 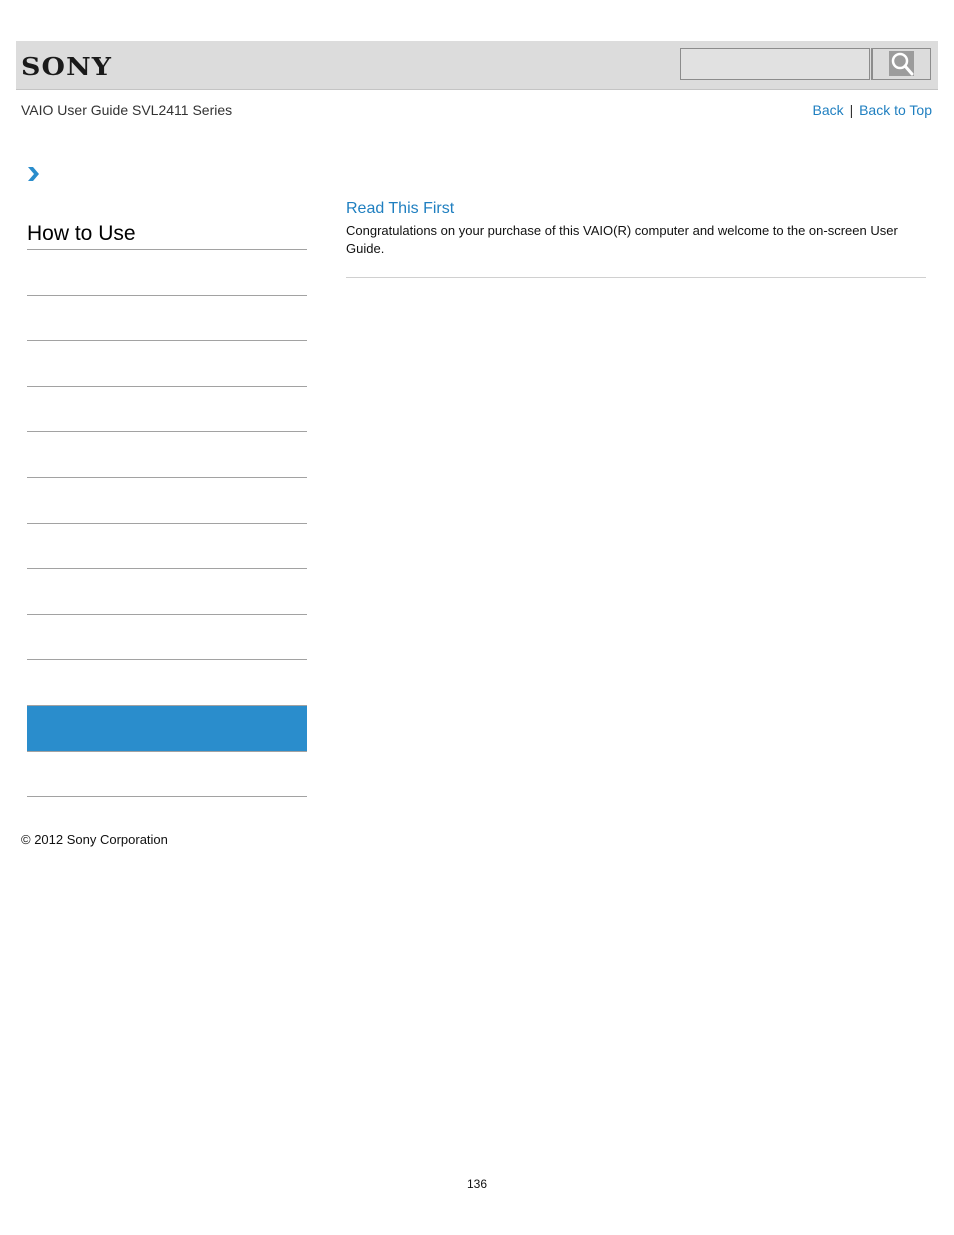 I want to click on sidebar-divider, so click(x=167, y=796).